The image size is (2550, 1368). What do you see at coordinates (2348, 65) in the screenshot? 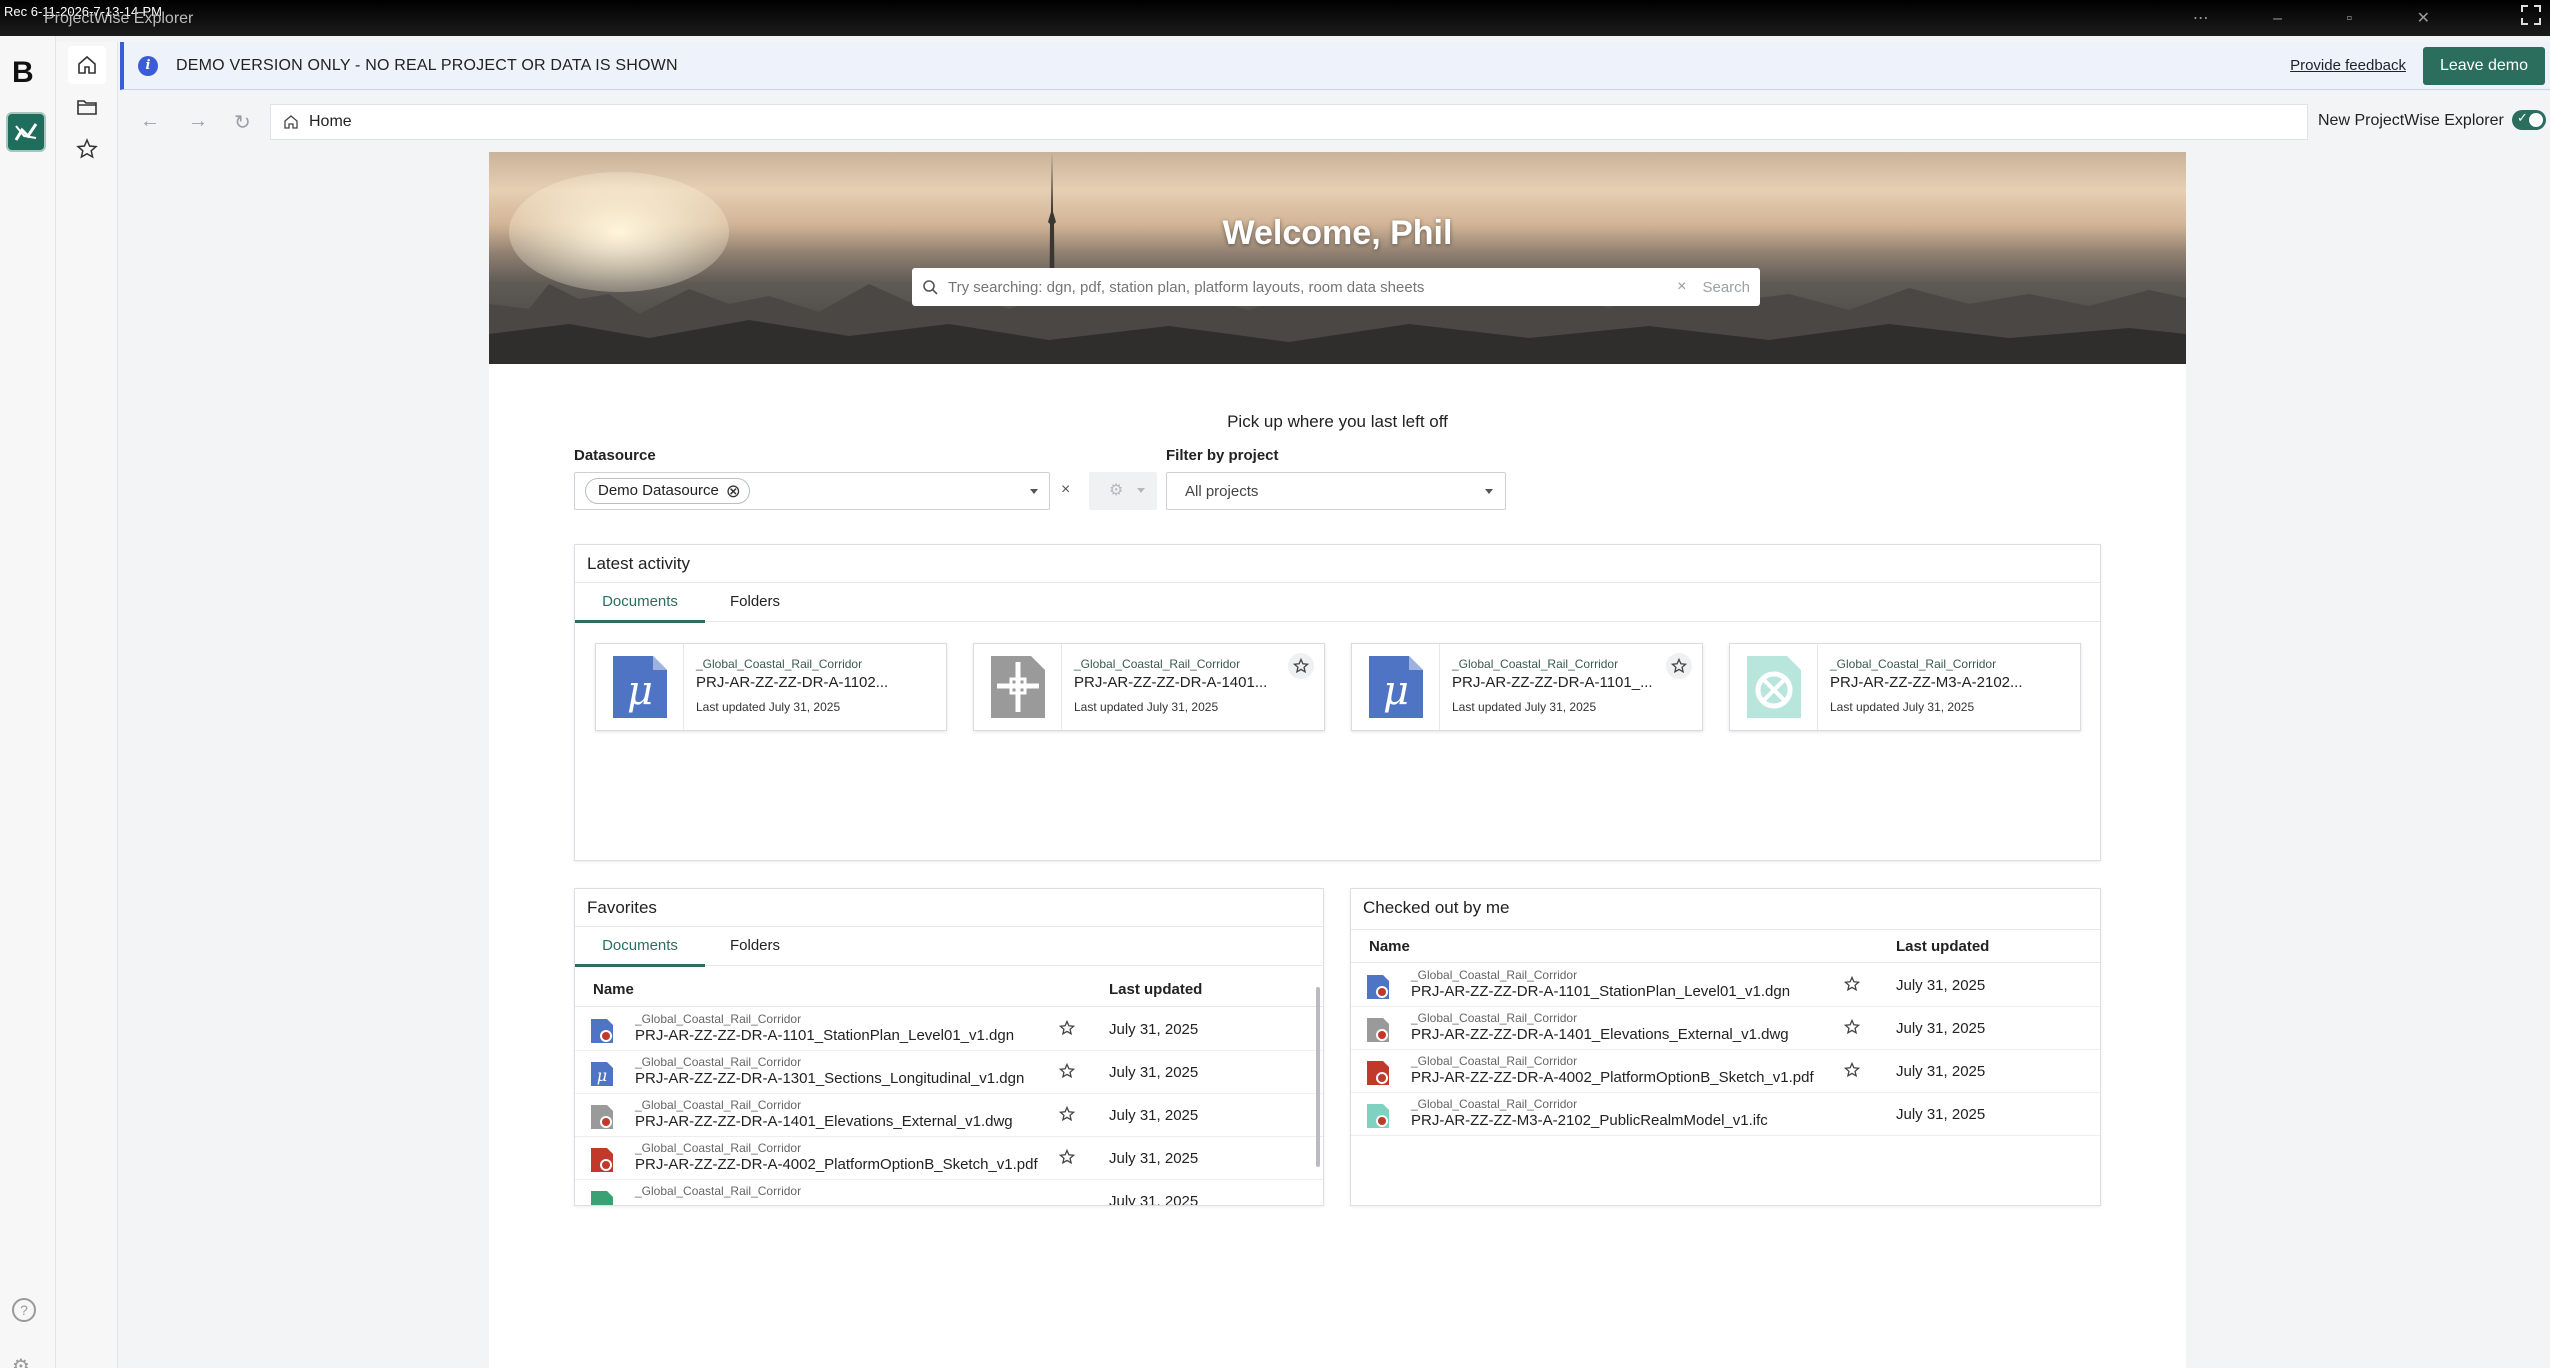
I see `provide-feedback-link: Provide feedback` at bounding box center [2348, 65].